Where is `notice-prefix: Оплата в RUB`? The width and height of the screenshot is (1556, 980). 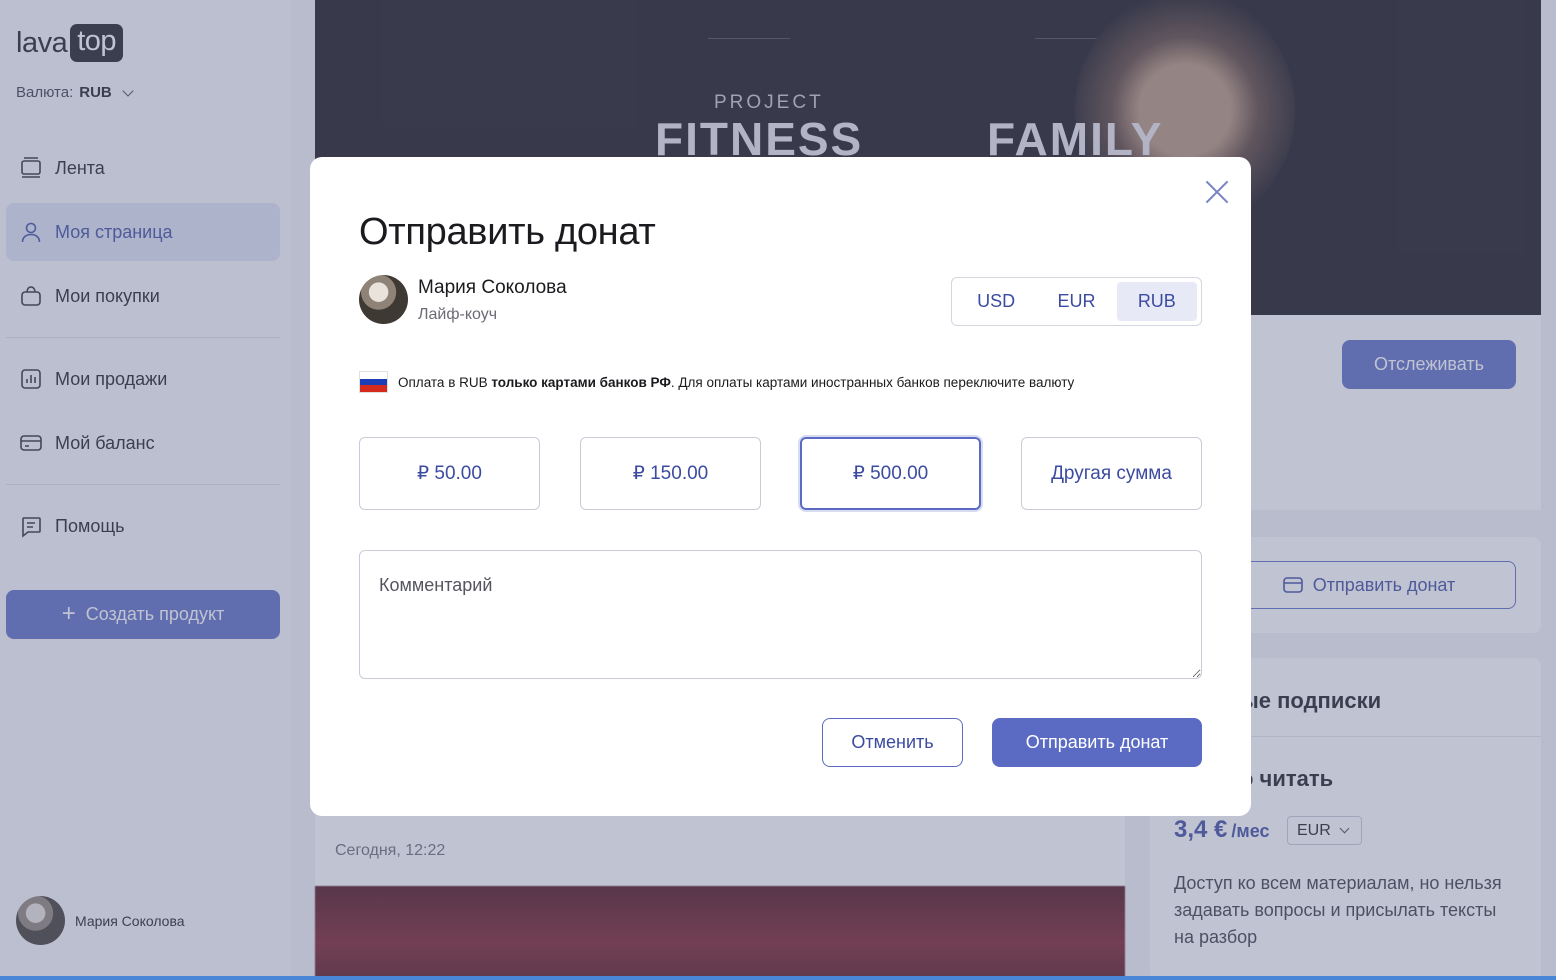 notice-prefix: Оплата в RUB is located at coordinates (445, 382).